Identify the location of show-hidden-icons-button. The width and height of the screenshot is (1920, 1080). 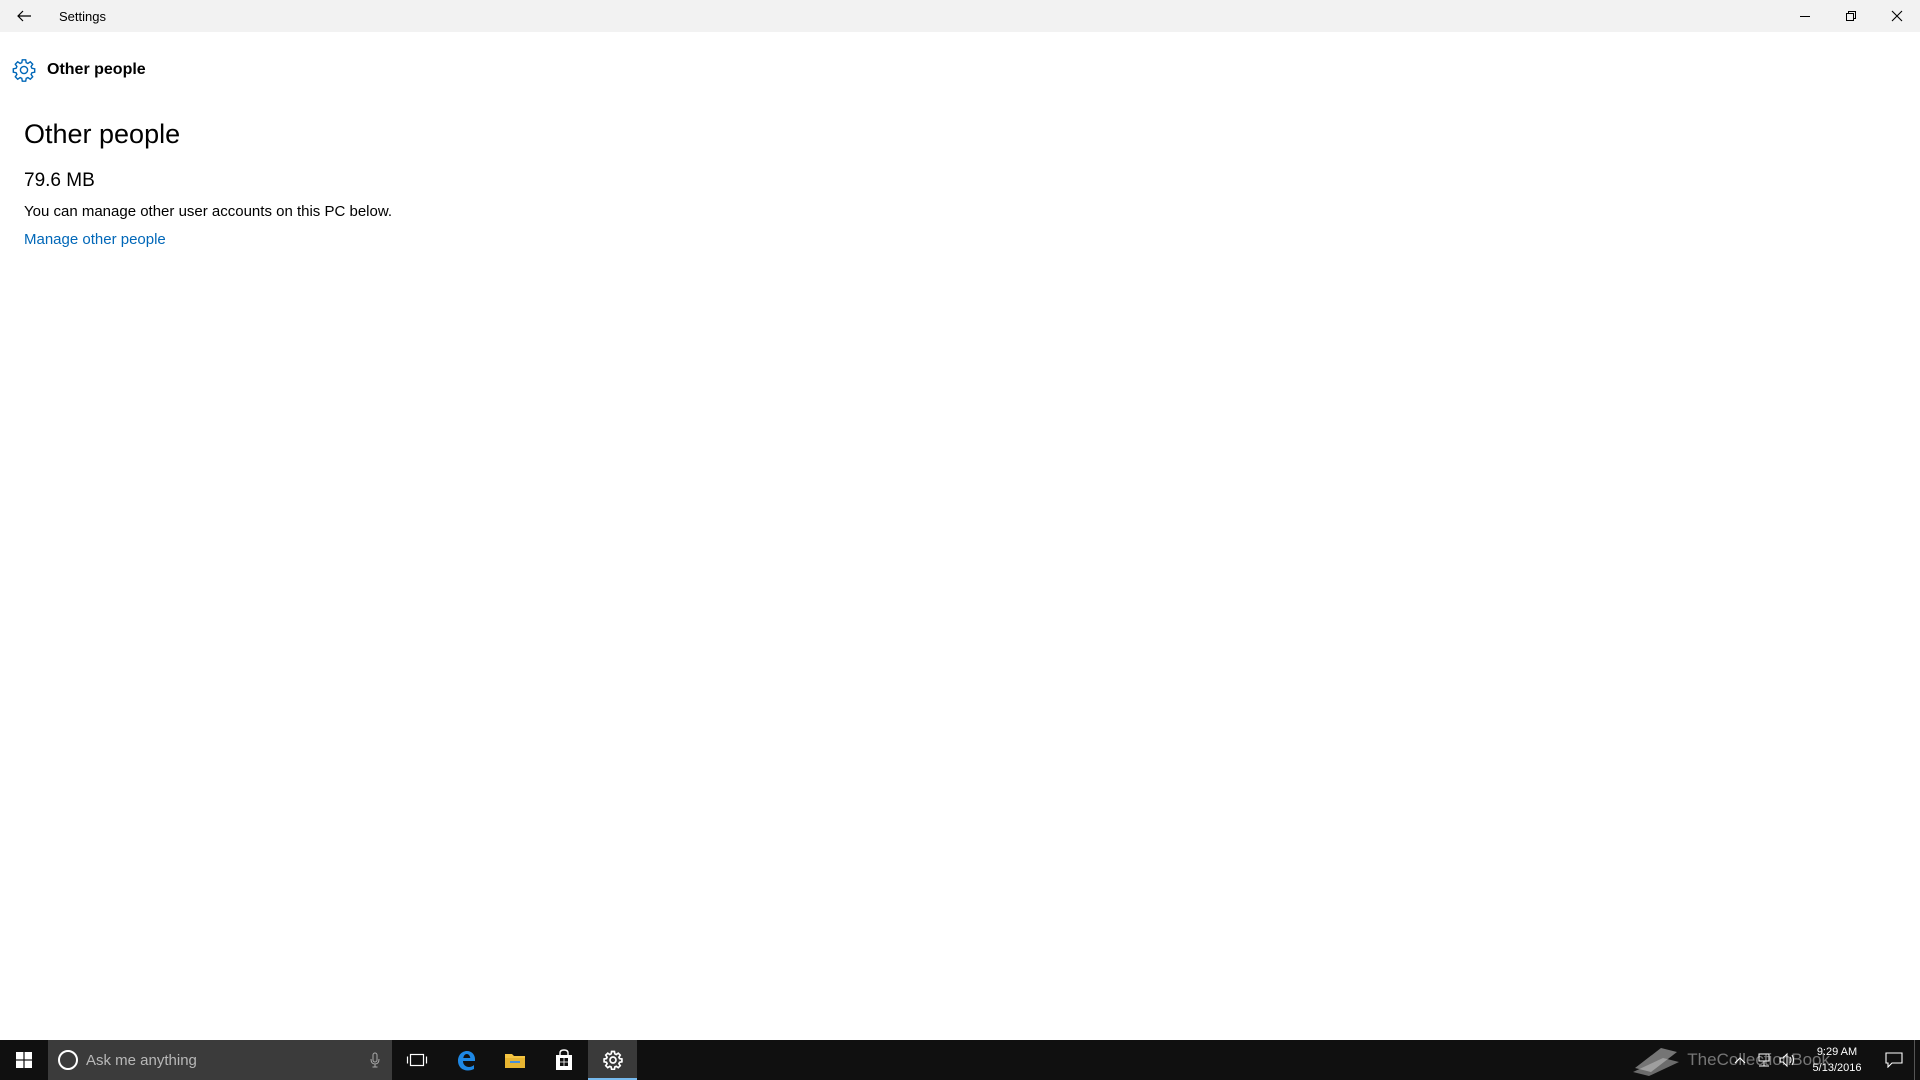
(1740, 1060).